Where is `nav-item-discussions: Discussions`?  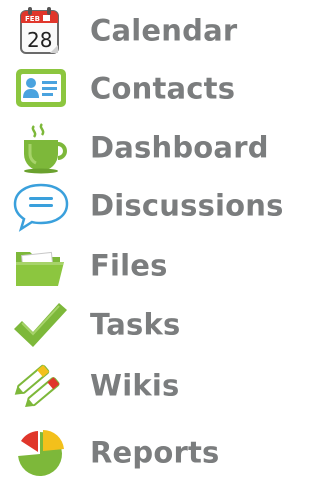
nav-item-discussions: Discussions is located at coordinates (141, 206).